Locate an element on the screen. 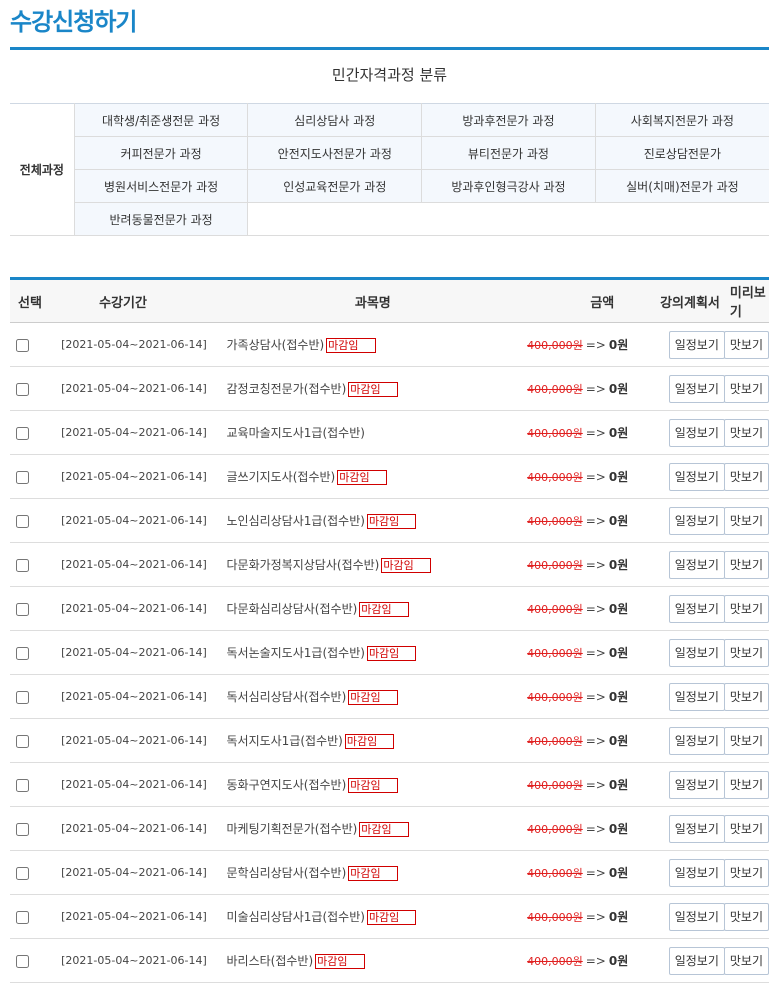  category-item: 실버(치매)전문가 과정 is located at coordinates (681, 186).